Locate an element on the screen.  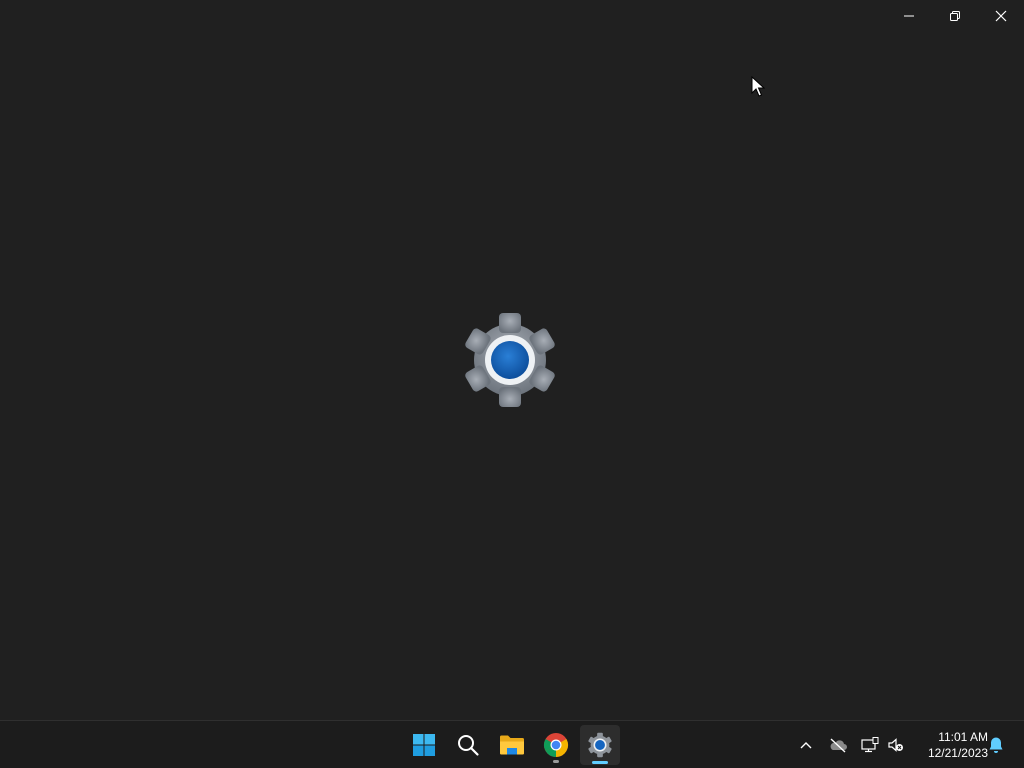
search-button is located at coordinates (468, 745).